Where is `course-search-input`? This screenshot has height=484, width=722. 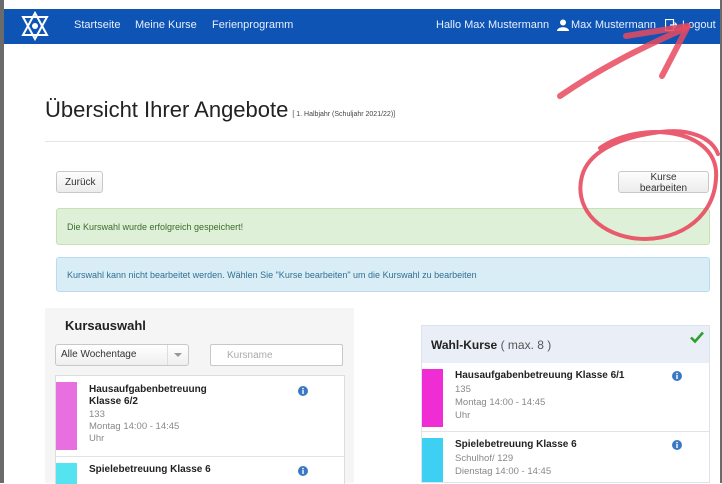
course-search-input is located at coordinates (276, 355).